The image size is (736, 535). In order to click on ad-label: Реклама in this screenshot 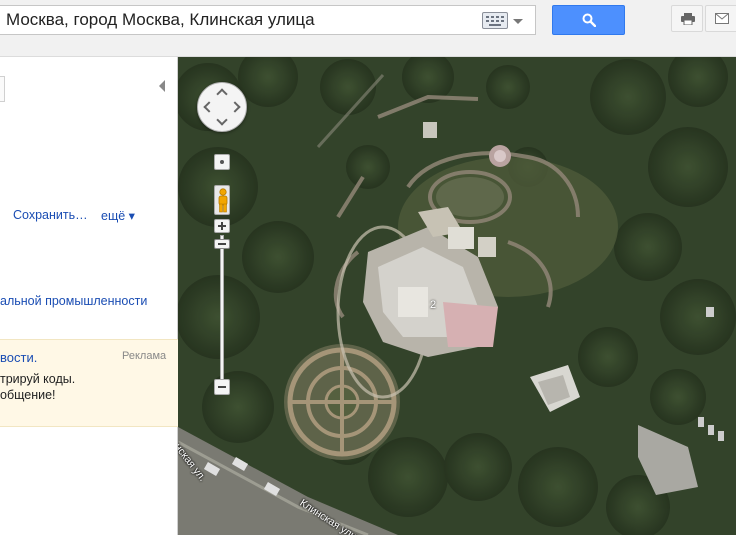, I will do `click(144, 356)`.